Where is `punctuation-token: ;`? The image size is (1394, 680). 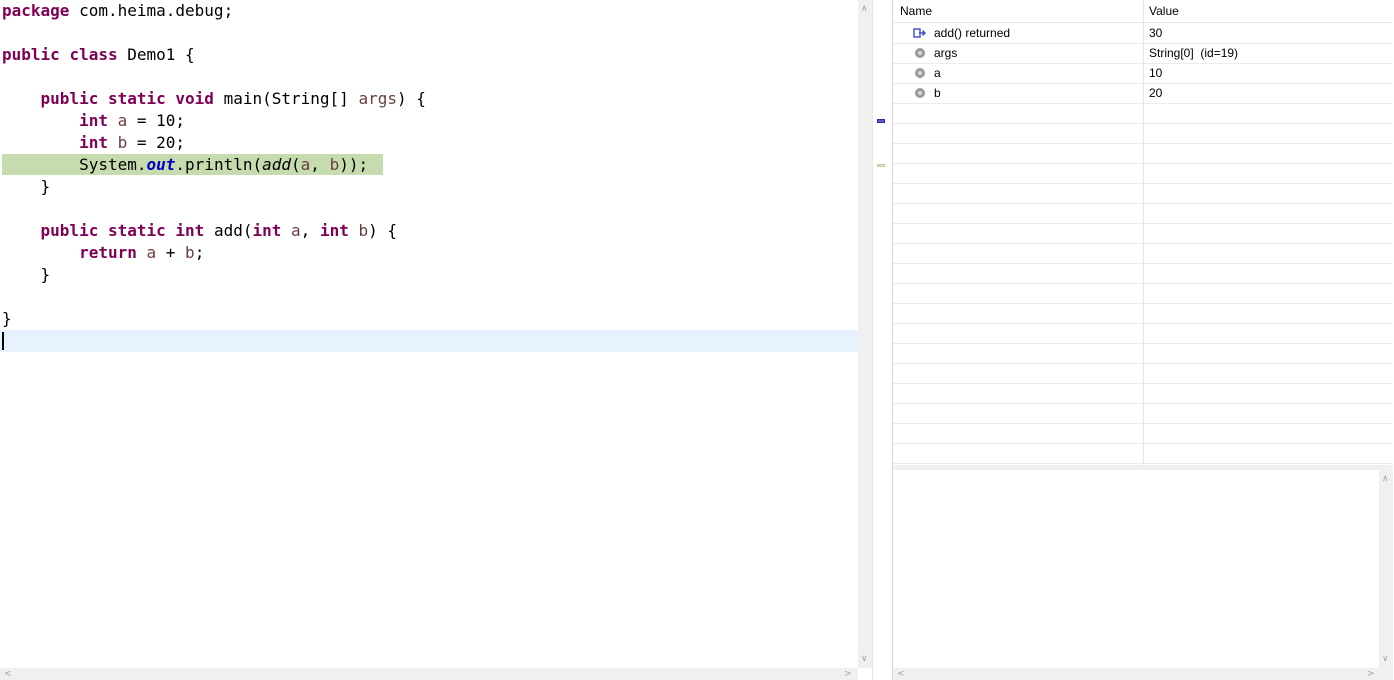 punctuation-token: ; is located at coordinates (199, 252).